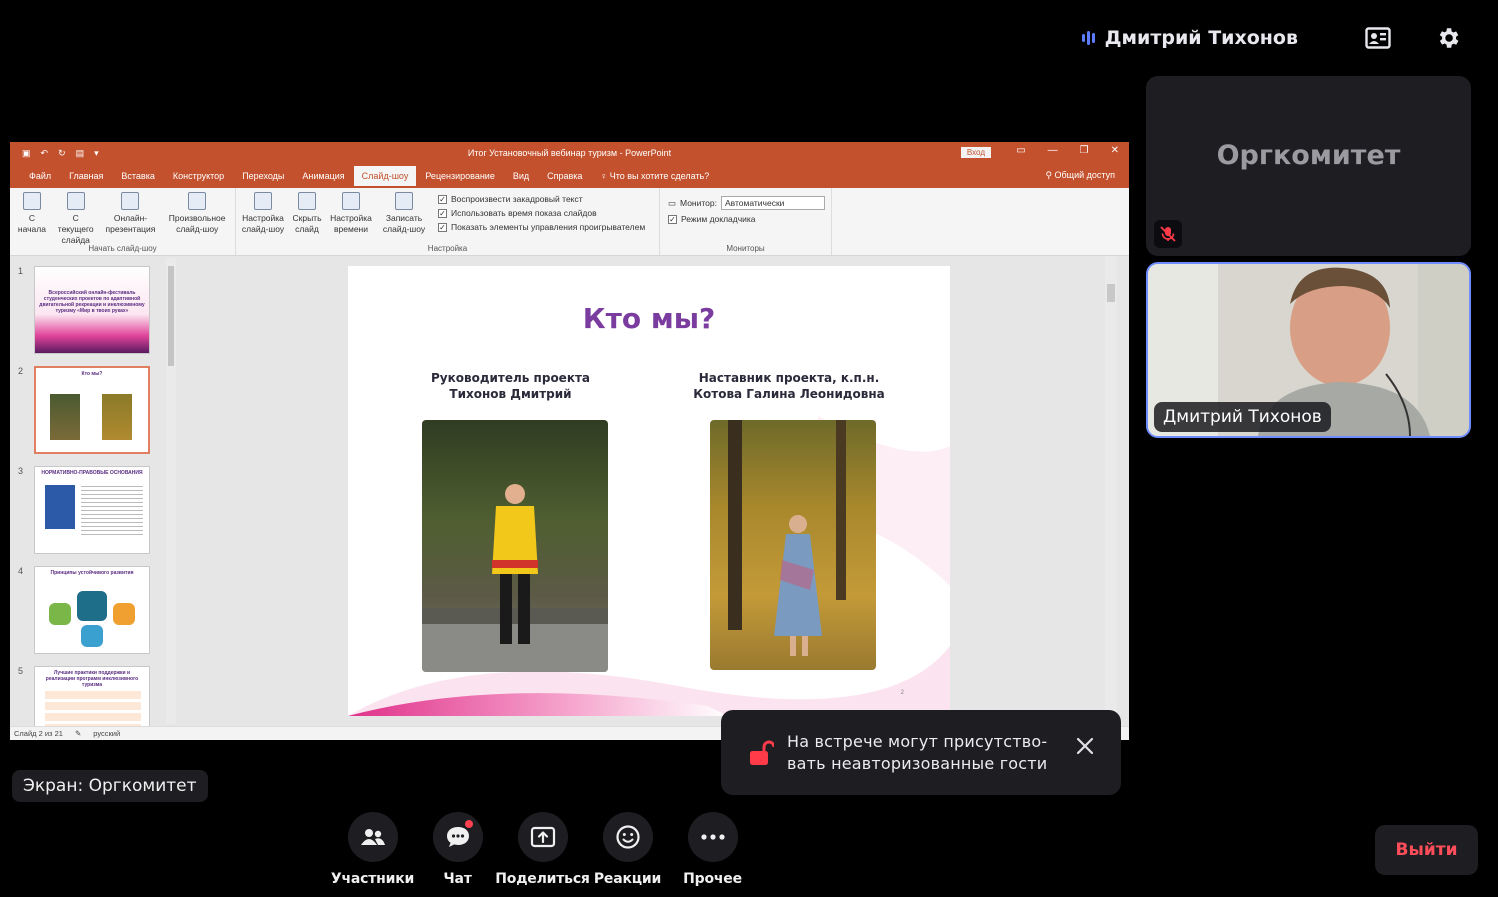 The height and width of the screenshot is (897, 1498). What do you see at coordinates (78, 733) in the screenshot?
I see `spellcheck-icon: ✎` at bounding box center [78, 733].